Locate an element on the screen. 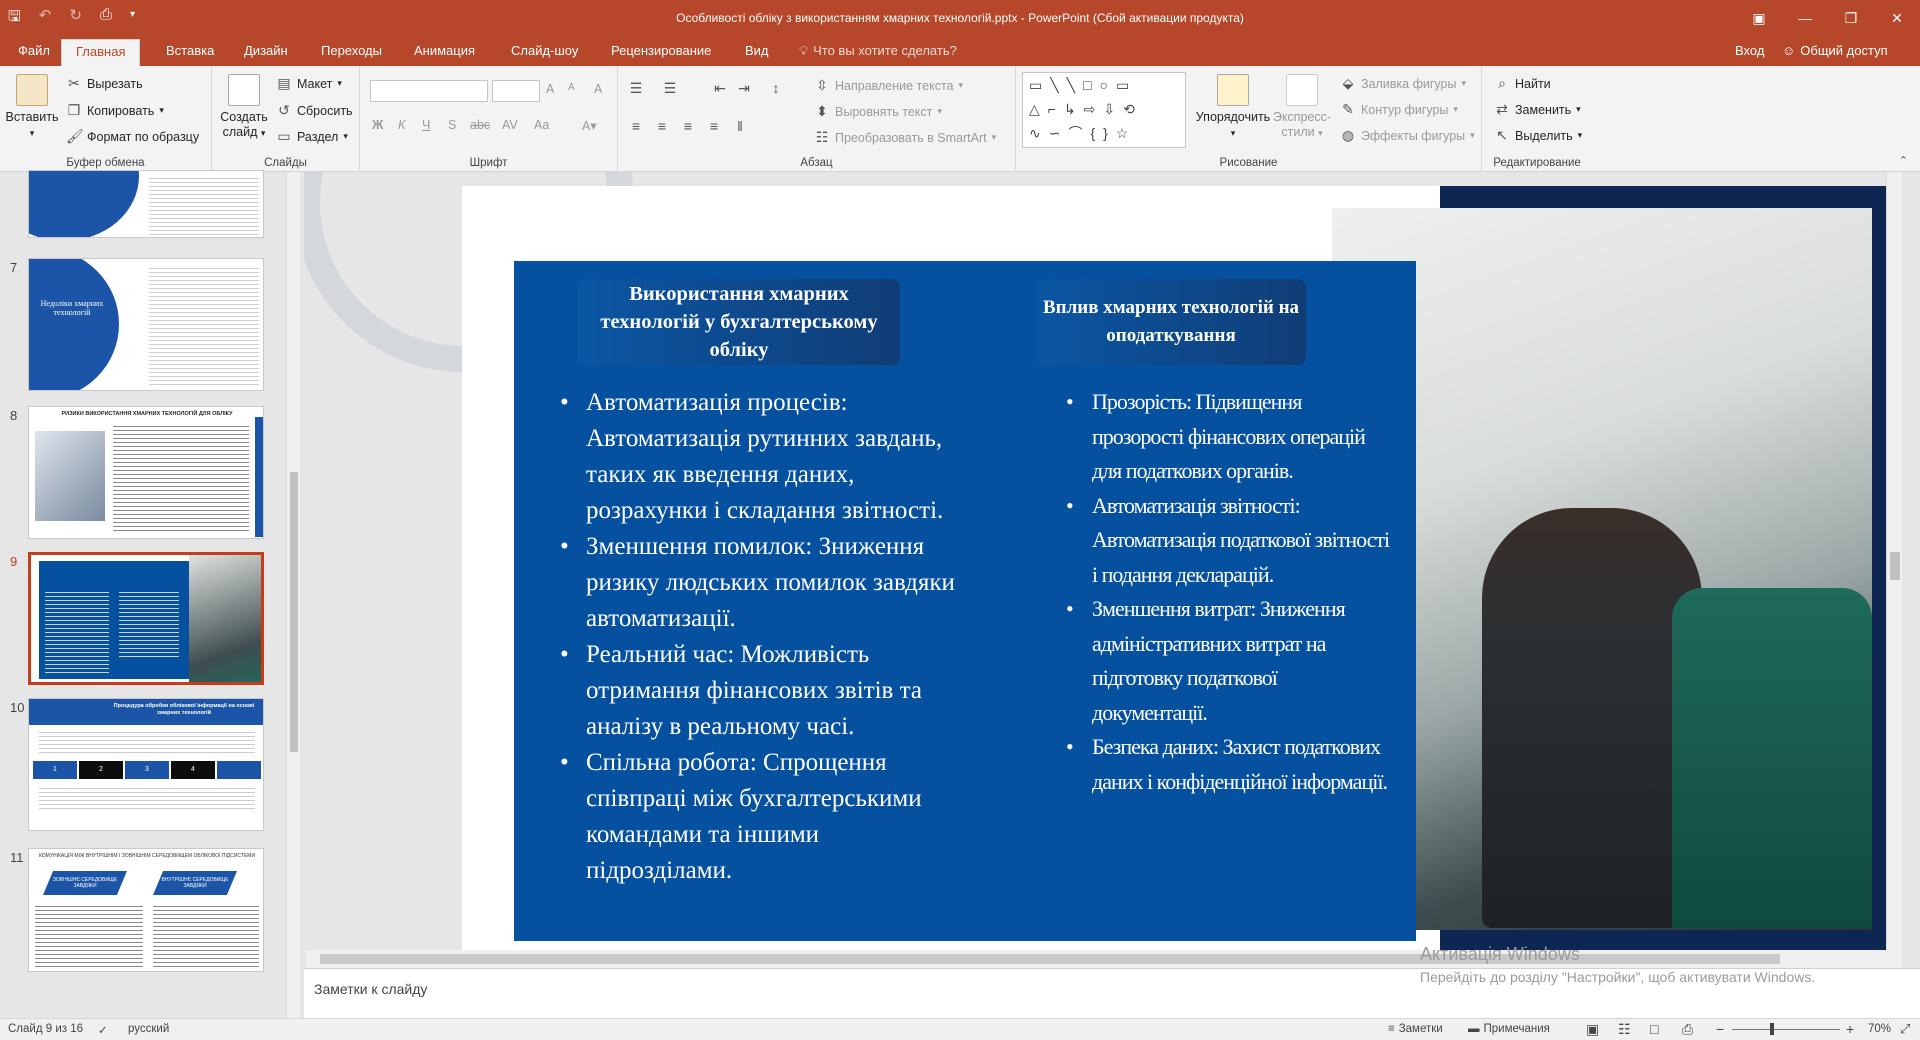  justify-icon: ≡ is located at coordinates (714, 126).